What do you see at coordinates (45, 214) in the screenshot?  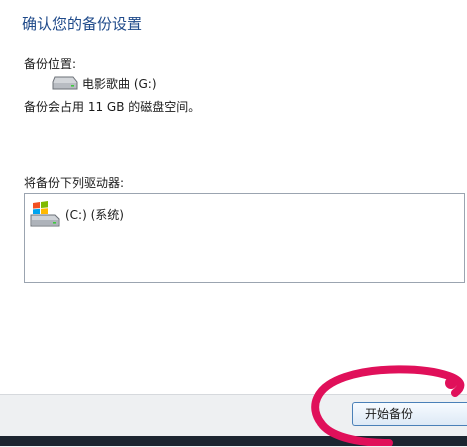 I see `windows-drive-icon` at bounding box center [45, 214].